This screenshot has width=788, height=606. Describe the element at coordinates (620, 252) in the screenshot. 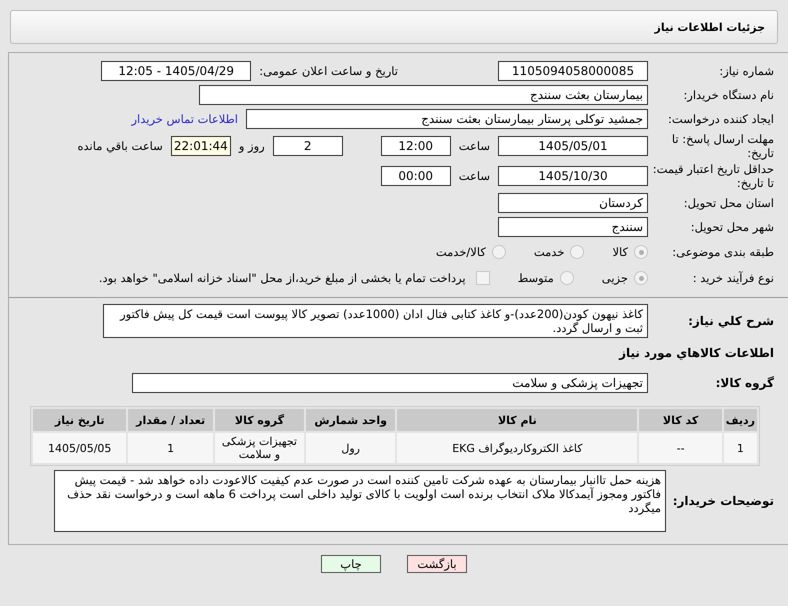

I see `radio-label: کالا` at that location.